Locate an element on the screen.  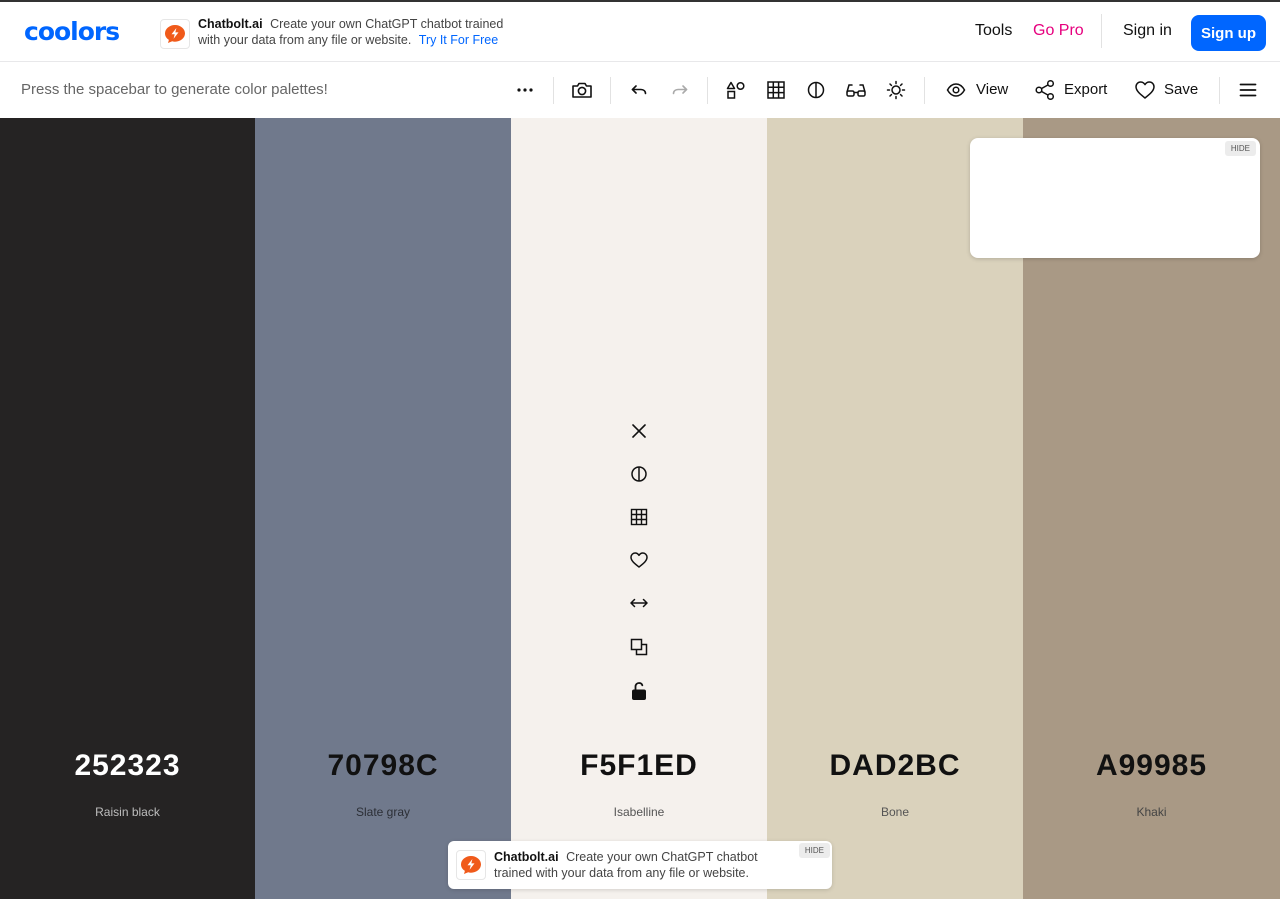
copy-icon is located at coordinates (639, 647).